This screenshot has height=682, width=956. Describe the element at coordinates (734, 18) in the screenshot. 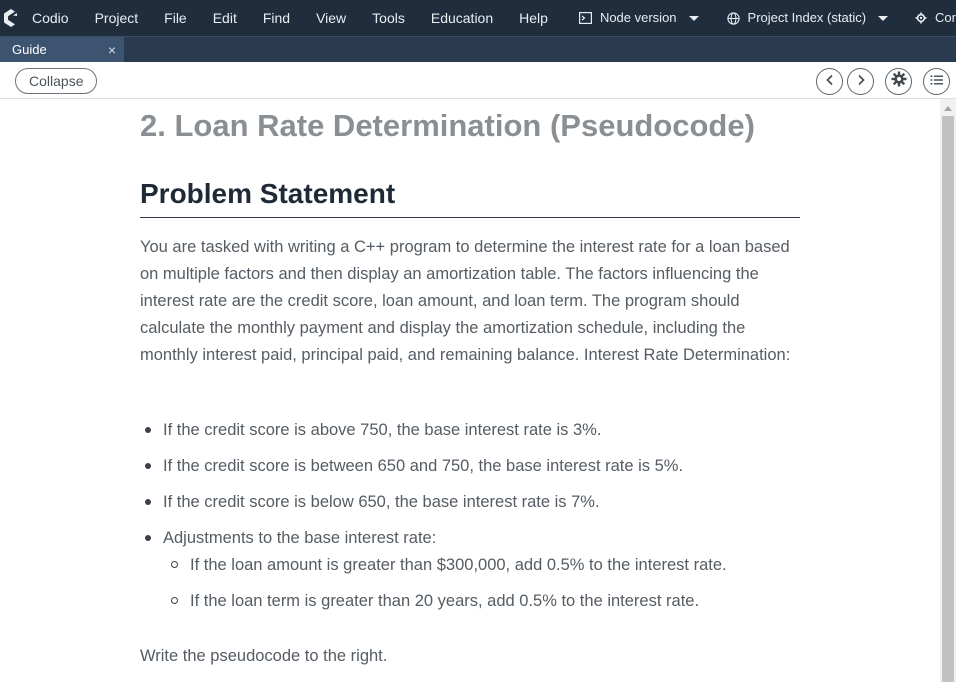

I see `globe-icon` at that location.